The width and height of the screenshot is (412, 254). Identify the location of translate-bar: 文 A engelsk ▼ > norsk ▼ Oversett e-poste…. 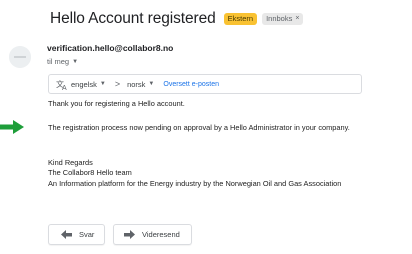
(205, 84).